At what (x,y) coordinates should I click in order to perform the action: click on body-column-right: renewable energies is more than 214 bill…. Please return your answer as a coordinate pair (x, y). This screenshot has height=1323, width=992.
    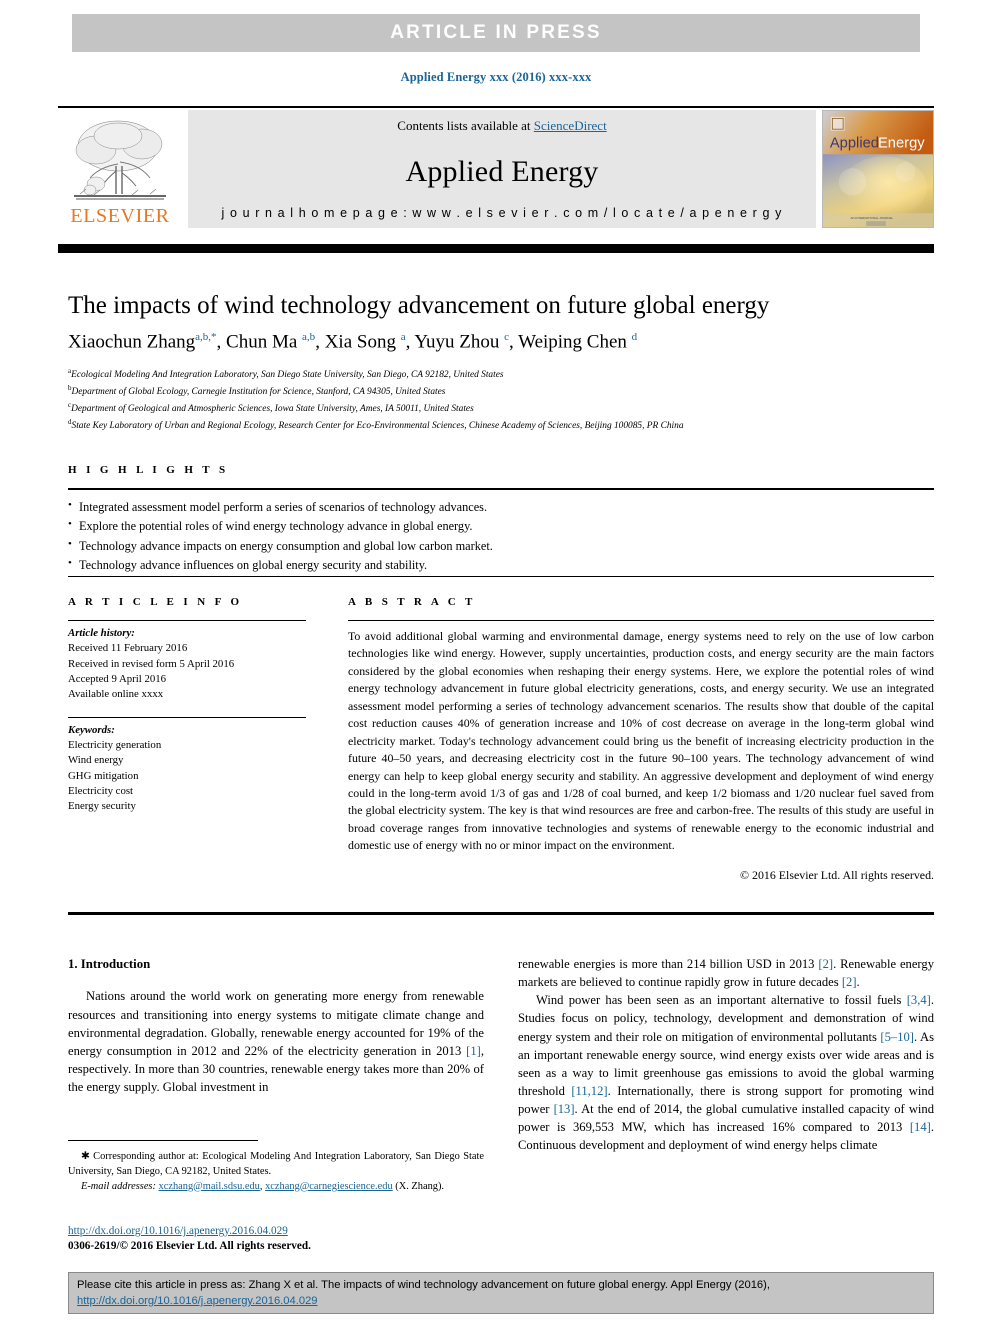
    Looking at the image, I should click on (726, 1054).